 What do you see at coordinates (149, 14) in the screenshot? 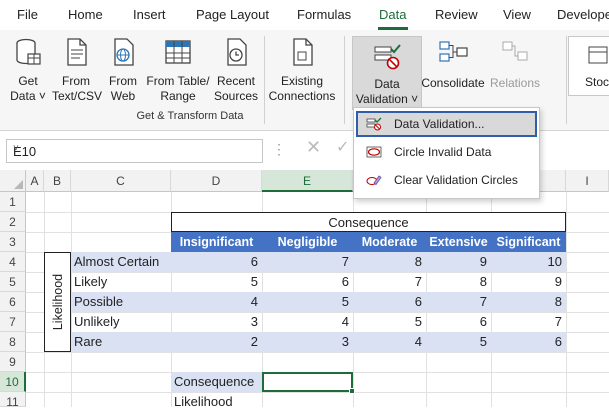
I see `tab-insert: Insert` at bounding box center [149, 14].